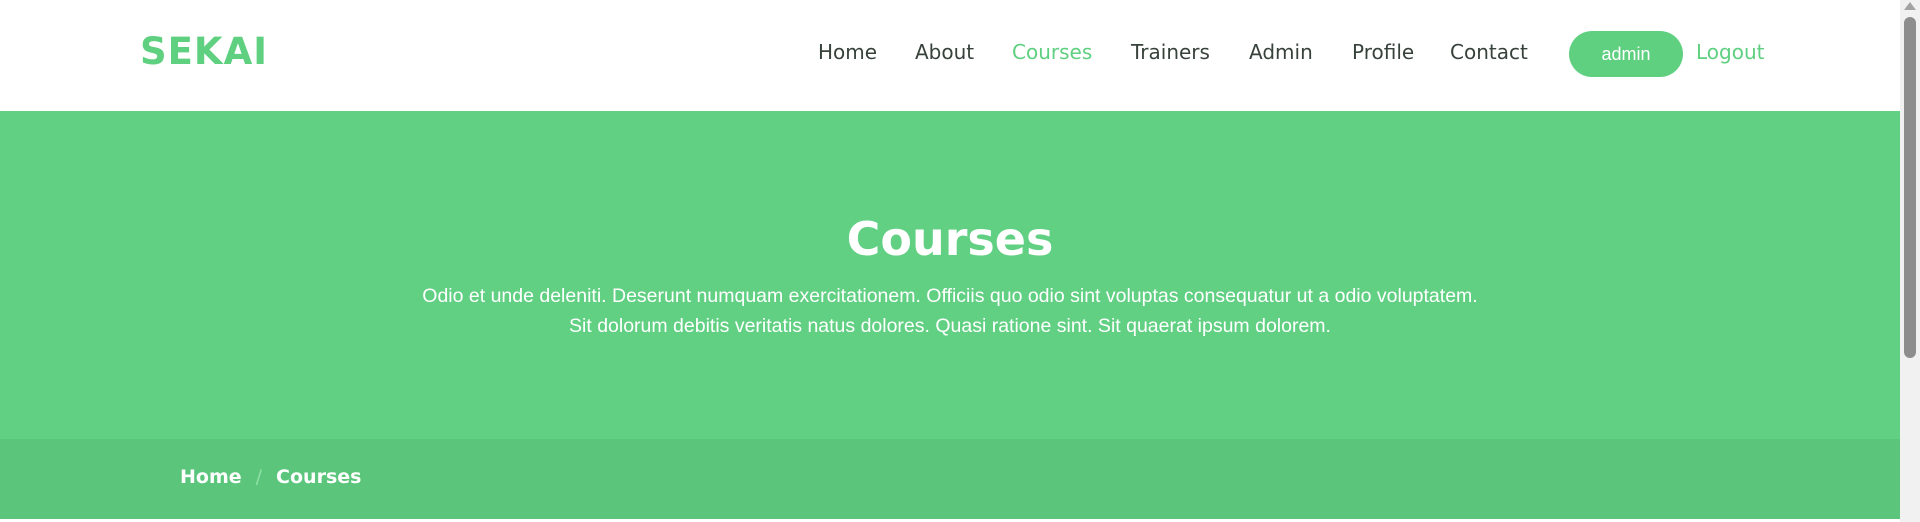 The height and width of the screenshot is (522, 1920). What do you see at coordinates (950, 239) in the screenshot?
I see `page-title: Courses` at bounding box center [950, 239].